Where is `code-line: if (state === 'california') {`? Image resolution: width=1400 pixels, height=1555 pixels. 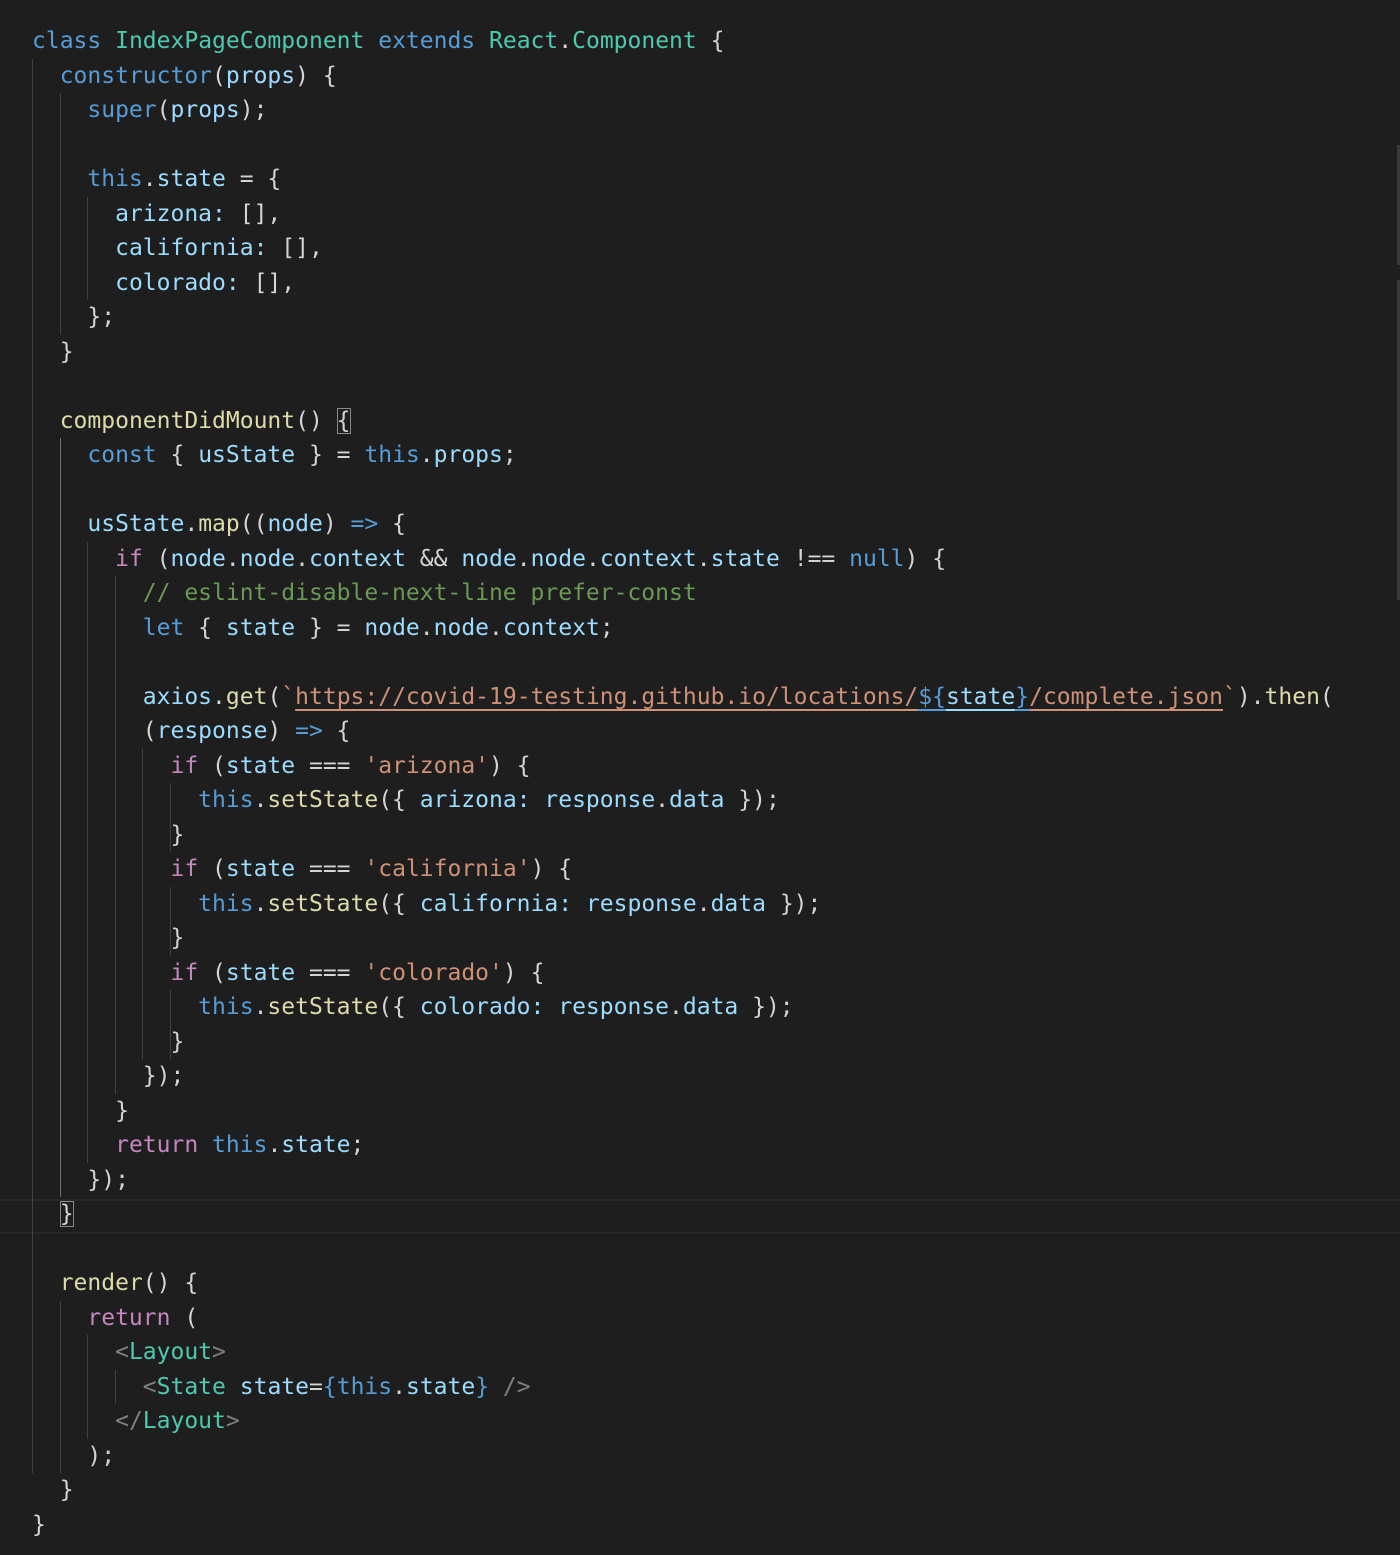 code-line: if (state === 'california') { is located at coordinates (302, 869).